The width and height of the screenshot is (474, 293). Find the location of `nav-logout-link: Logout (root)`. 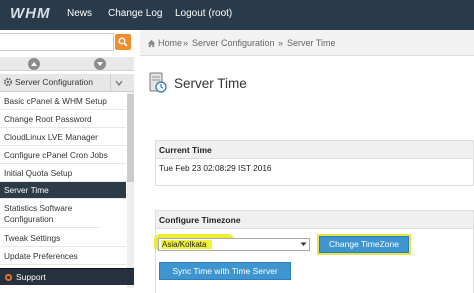

nav-logout-link: Logout (root) is located at coordinates (203, 13).